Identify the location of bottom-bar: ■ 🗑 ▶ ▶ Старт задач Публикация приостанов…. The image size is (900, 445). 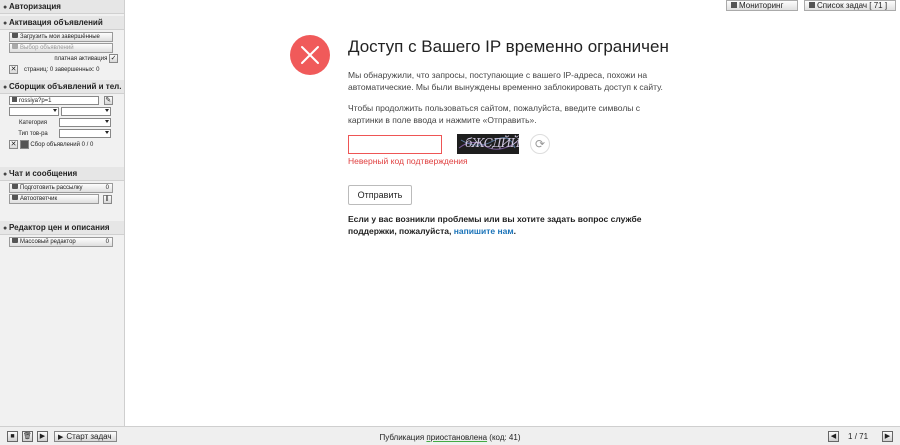
(450, 435).